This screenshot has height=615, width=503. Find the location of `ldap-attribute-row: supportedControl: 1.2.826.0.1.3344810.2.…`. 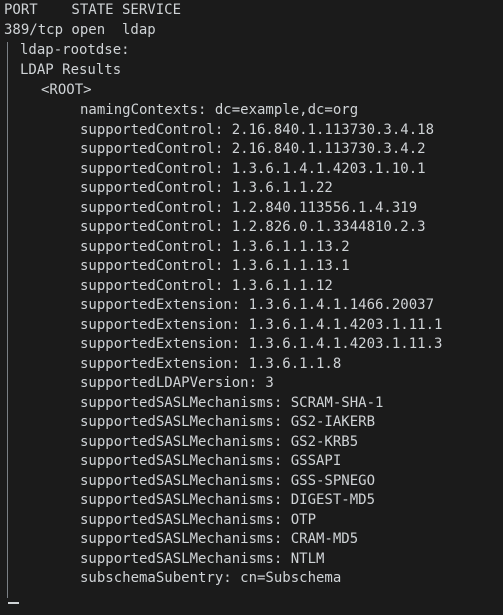

ldap-attribute-row: supportedControl: 1.2.826.0.1.3344810.2.… is located at coordinates (253, 227).